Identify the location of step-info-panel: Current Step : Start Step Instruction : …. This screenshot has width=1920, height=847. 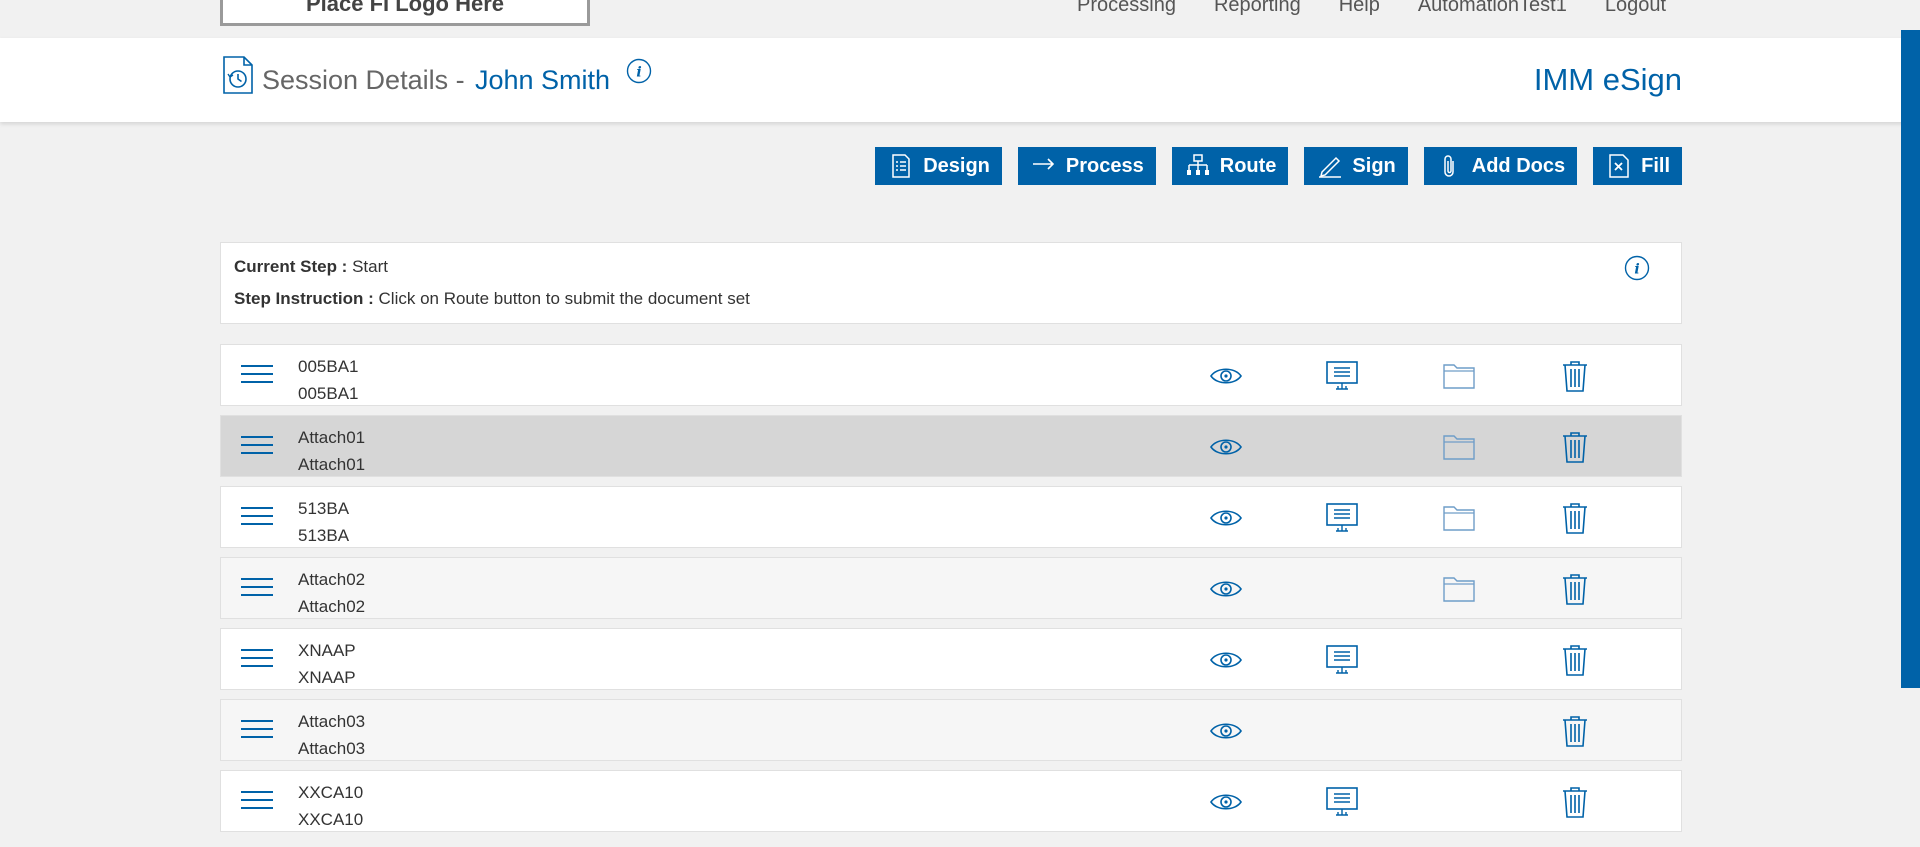
(951, 283).